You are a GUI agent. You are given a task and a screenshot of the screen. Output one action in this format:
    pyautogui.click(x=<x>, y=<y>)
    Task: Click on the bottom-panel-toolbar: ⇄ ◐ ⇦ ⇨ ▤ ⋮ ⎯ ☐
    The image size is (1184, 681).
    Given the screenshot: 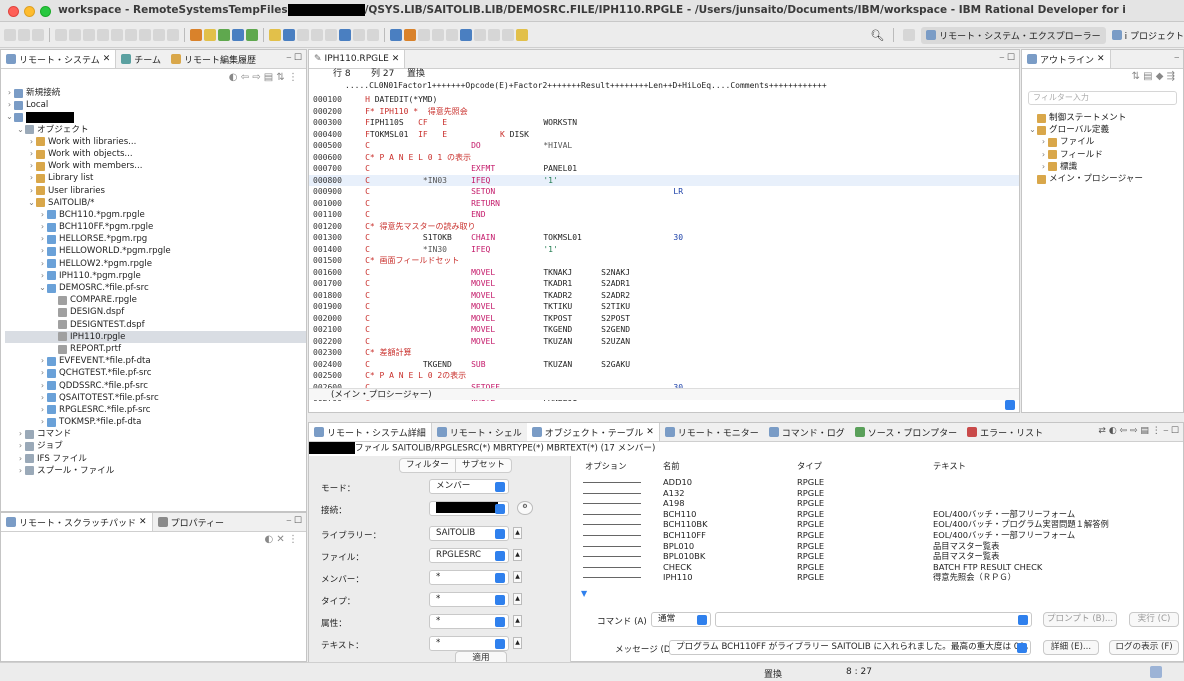 What is the action you would take?
    pyautogui.click(x=1138, y=431)
    